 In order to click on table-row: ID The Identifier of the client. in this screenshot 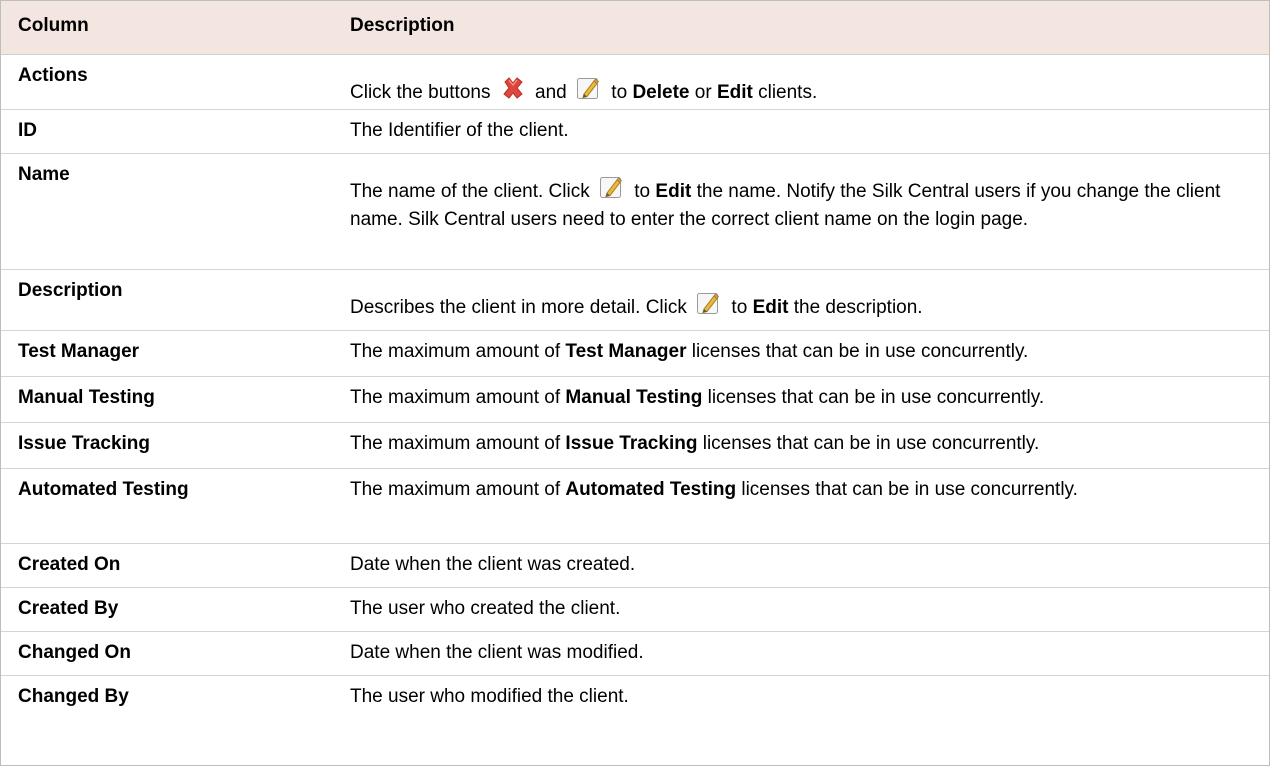, I will do `click(635, 131)`.